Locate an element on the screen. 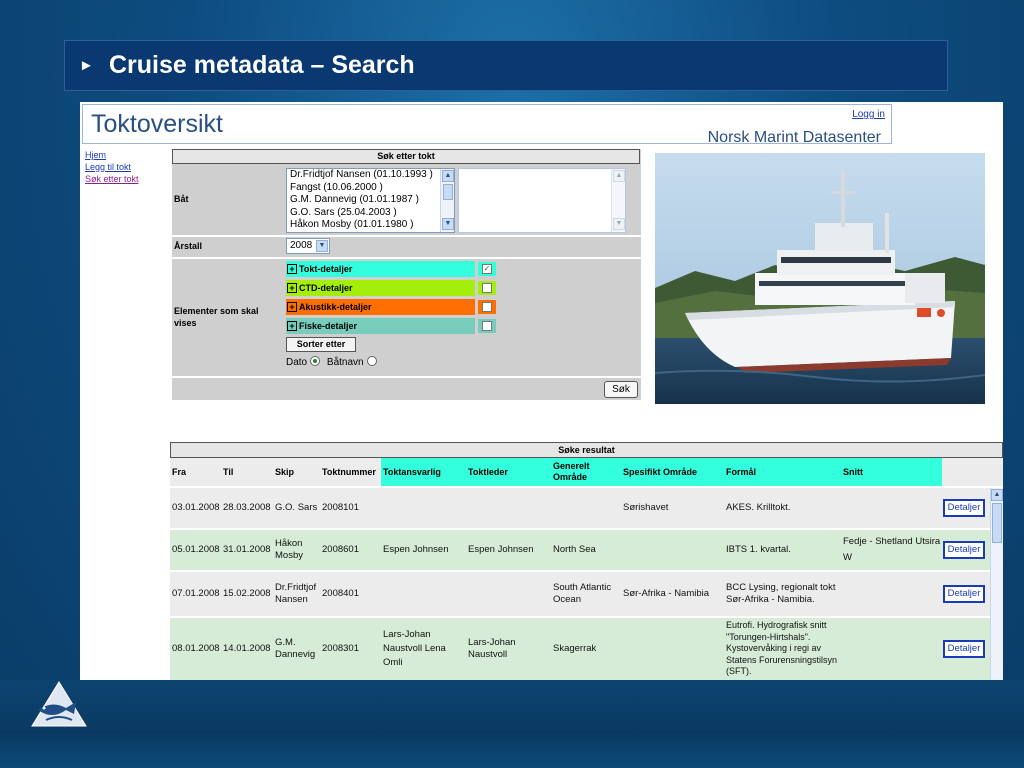 The width and height of the screenshot is (1024, 768). fiske-checkbox is located at coordinates (487, 326).